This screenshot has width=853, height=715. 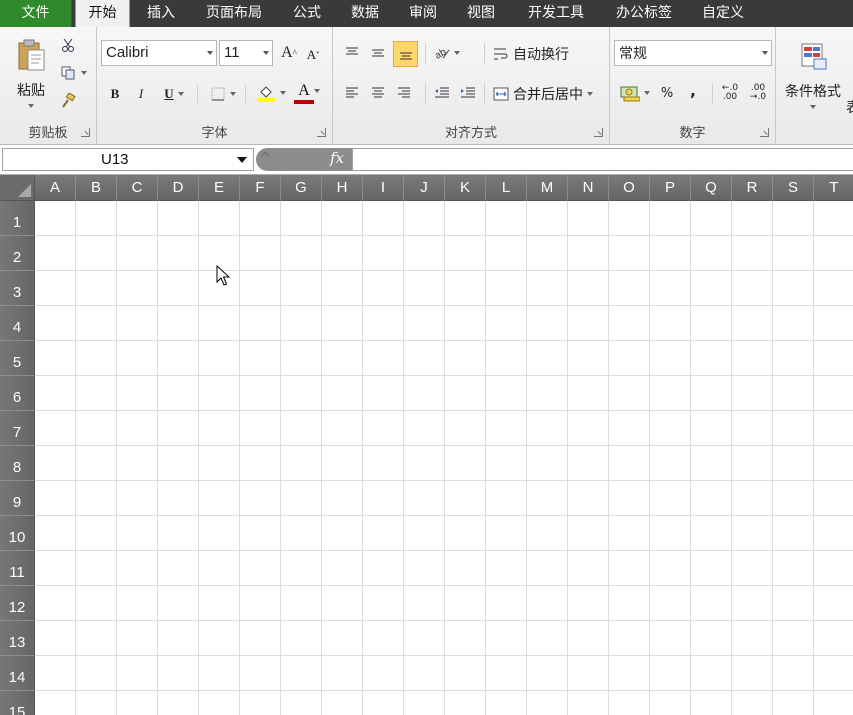 What do you see at coordinates (465, 188) in the screenshot?
I see `column-header-k: K` at bounding box center [465, 188].